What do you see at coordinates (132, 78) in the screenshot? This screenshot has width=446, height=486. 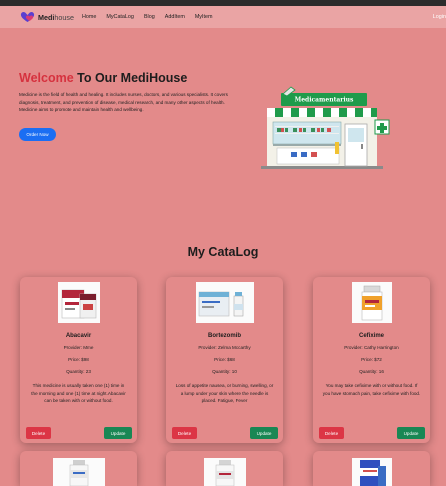 I see `hero-title-rest: To Our MediHouse` at bounding box center [132, 78].